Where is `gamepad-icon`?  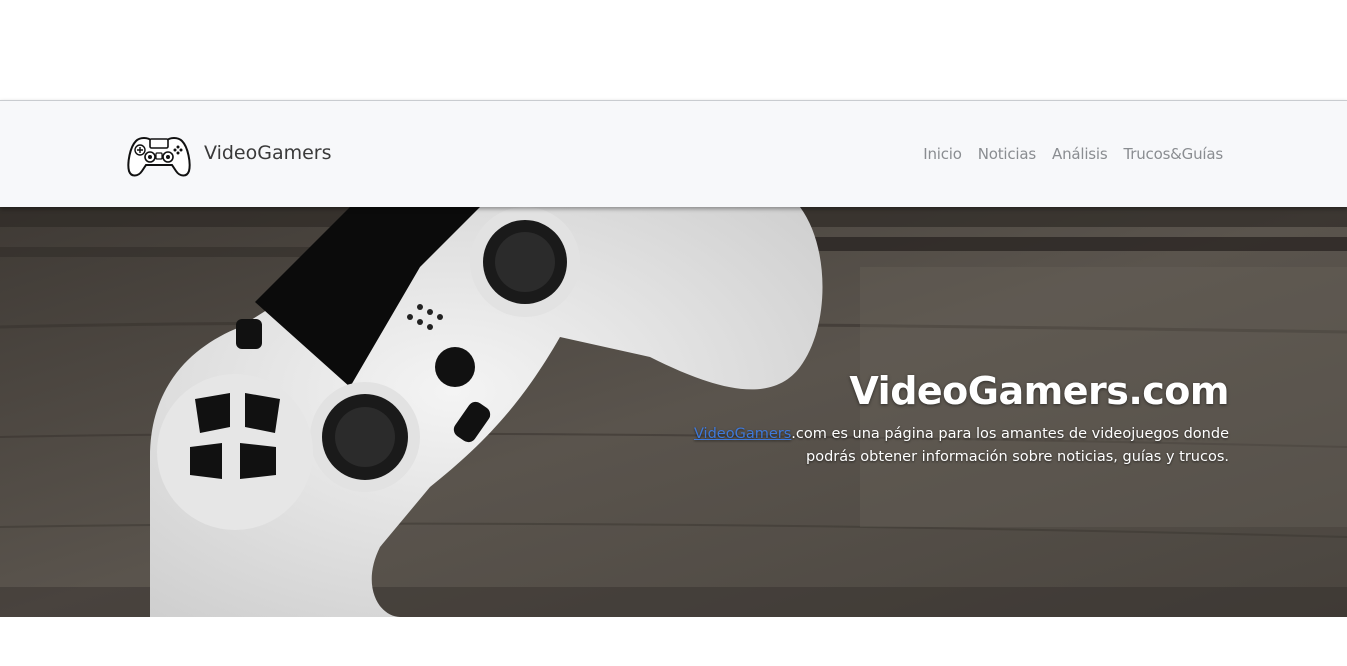
gamepad-icon is located at coordinates (159, 157).